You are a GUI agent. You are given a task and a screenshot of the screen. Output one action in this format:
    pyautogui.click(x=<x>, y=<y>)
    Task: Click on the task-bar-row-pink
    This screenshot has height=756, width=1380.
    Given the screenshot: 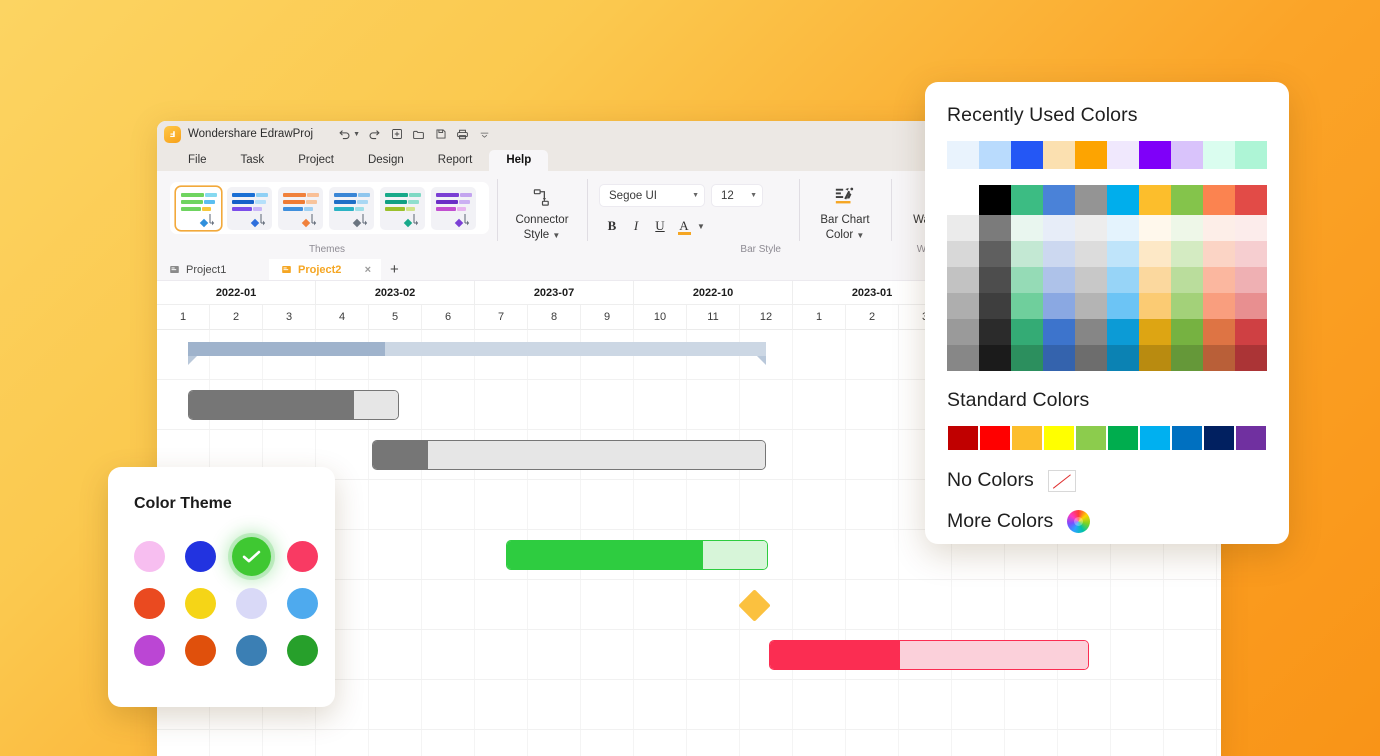 What is the action you would take?
    pyautogui.click(x=929, y=655)
    